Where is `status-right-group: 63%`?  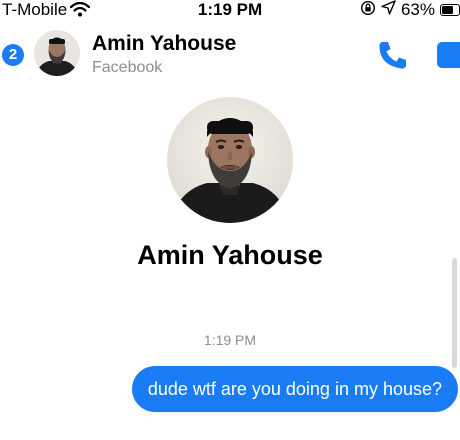 status-right-group: 63% is located at coordinates (410, 10).